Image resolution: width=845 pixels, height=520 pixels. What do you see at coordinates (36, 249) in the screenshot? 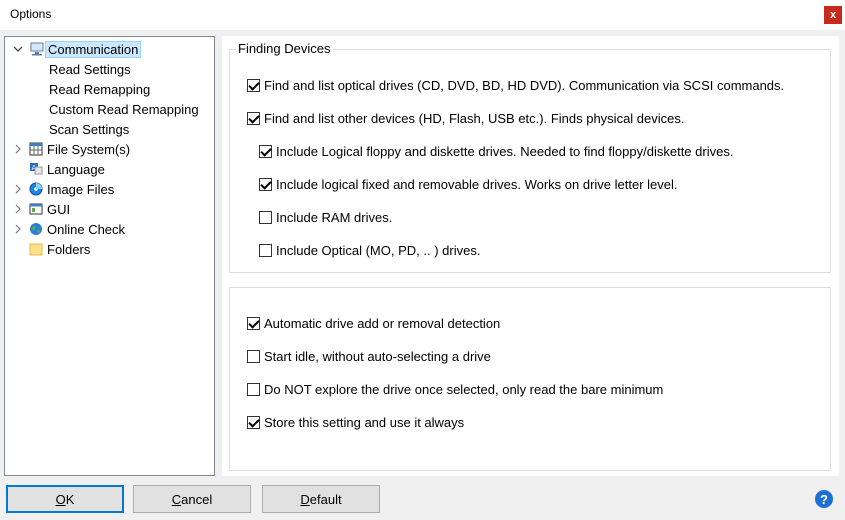
I see `folder-icon` at bounding box center [36, 249].